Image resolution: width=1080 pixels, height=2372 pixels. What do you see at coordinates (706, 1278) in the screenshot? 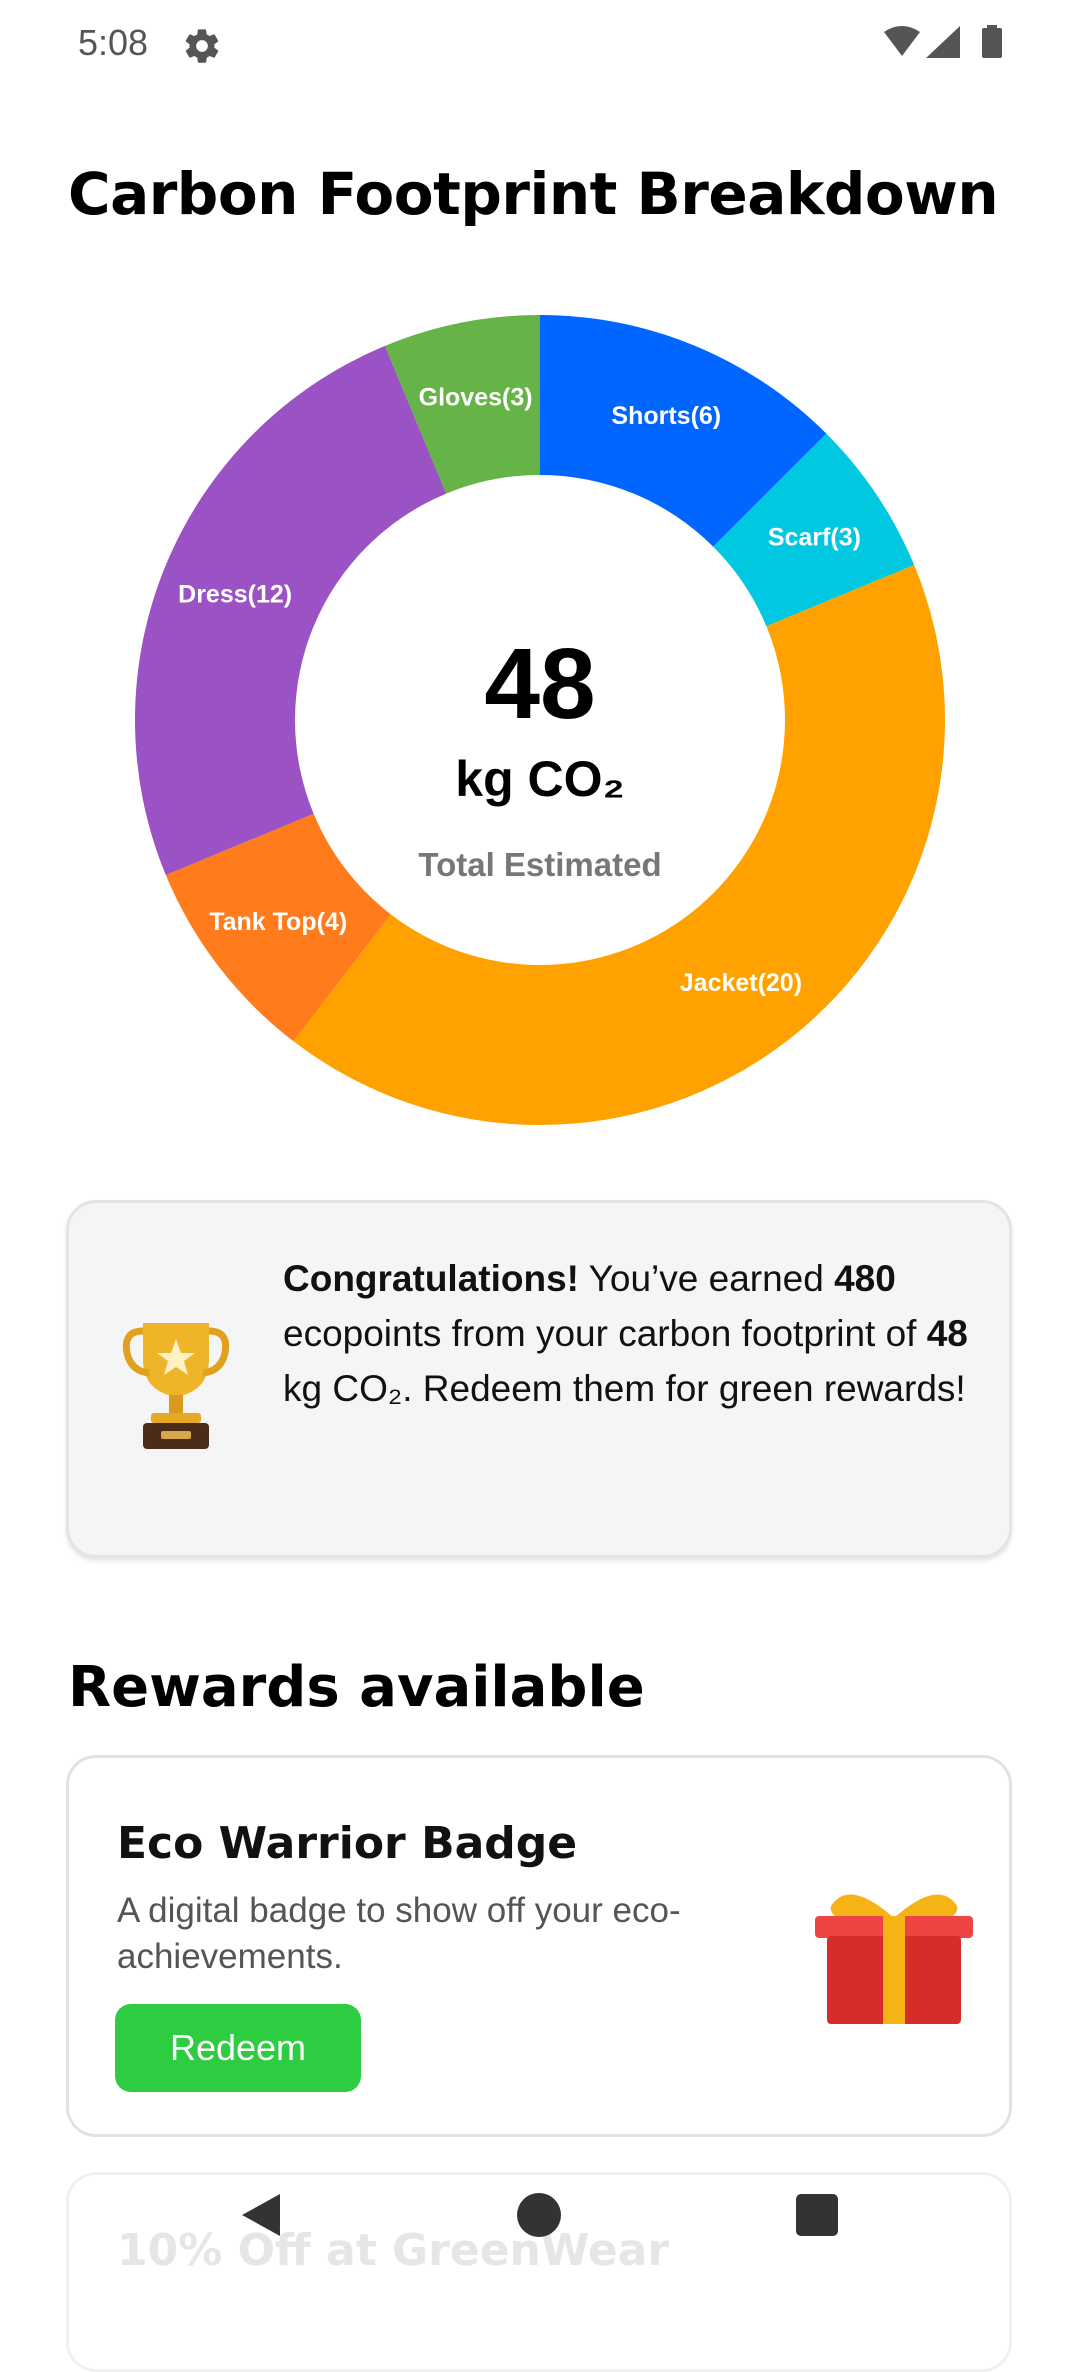
I see `congrats-text-1: You’ve earned` at bounding box center [706, 1278].